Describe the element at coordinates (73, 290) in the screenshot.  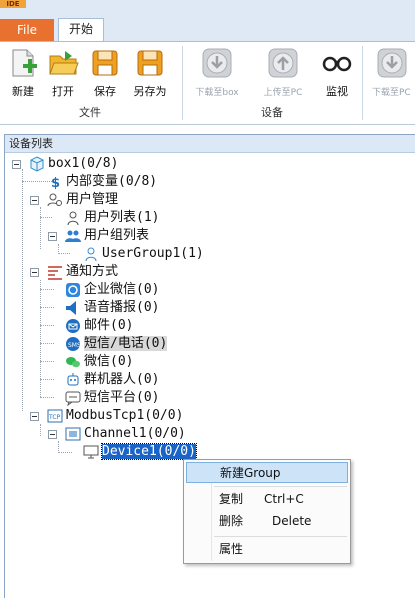
I see `wecom-icon` at that location.